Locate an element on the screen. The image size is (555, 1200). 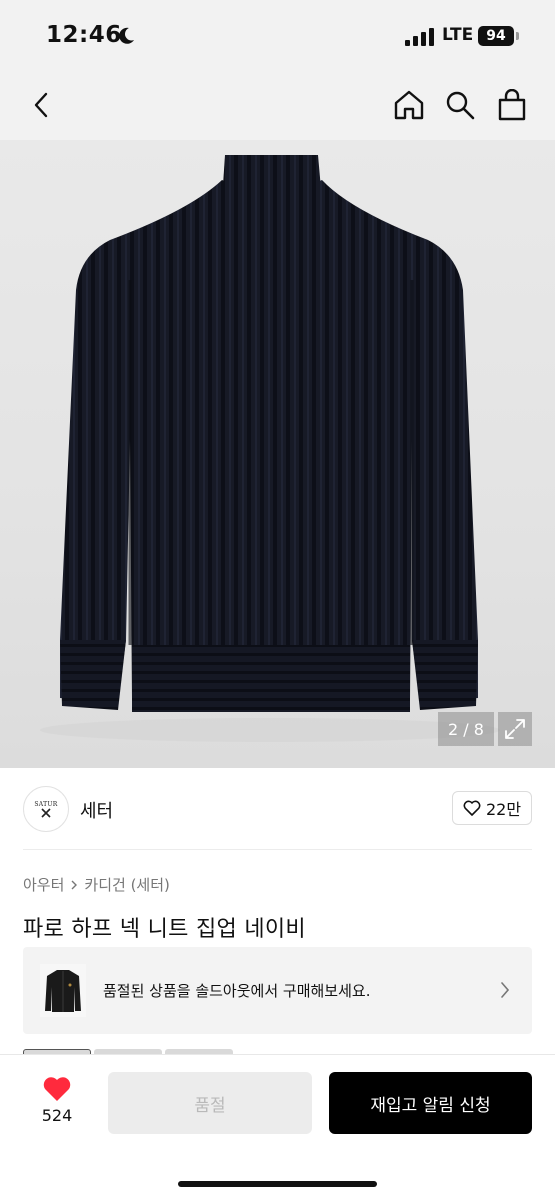
signal-icon is located at coordinates (419, 37).